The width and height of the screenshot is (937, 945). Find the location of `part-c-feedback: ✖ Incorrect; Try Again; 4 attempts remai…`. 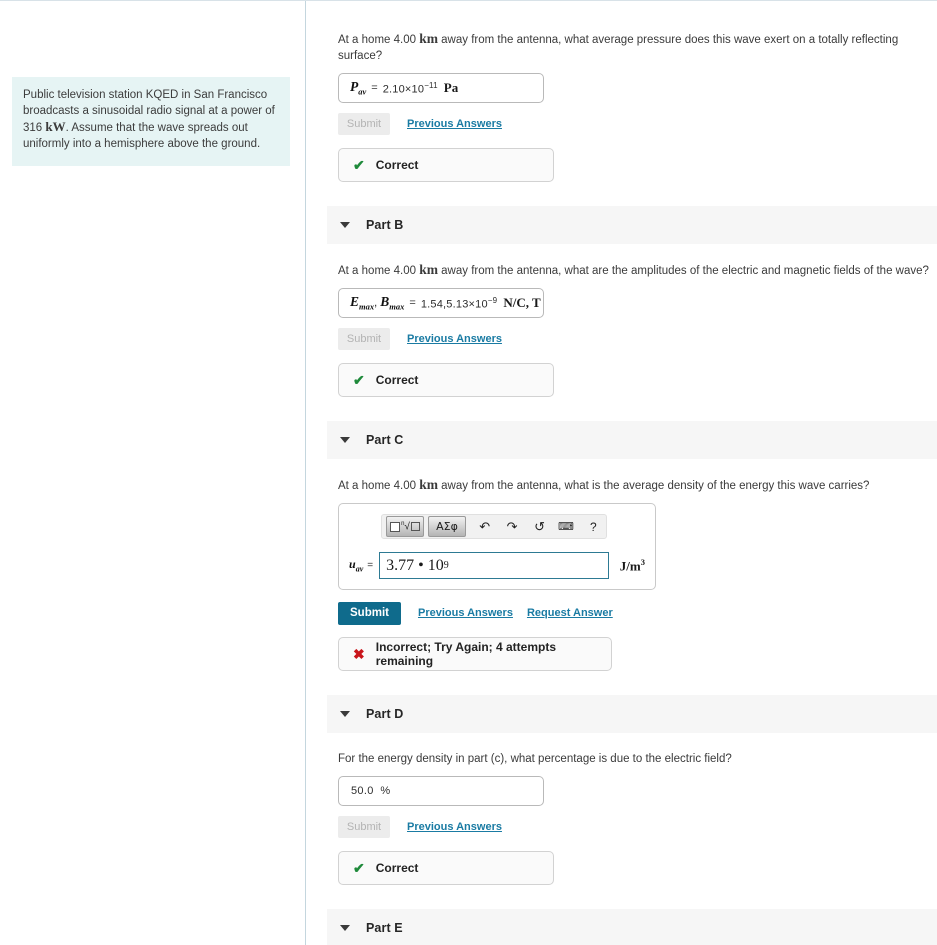

part-c-feedback: ✖ Incorrect; Try Again; 4 attempts remai… is located at coordinates (475, 654).